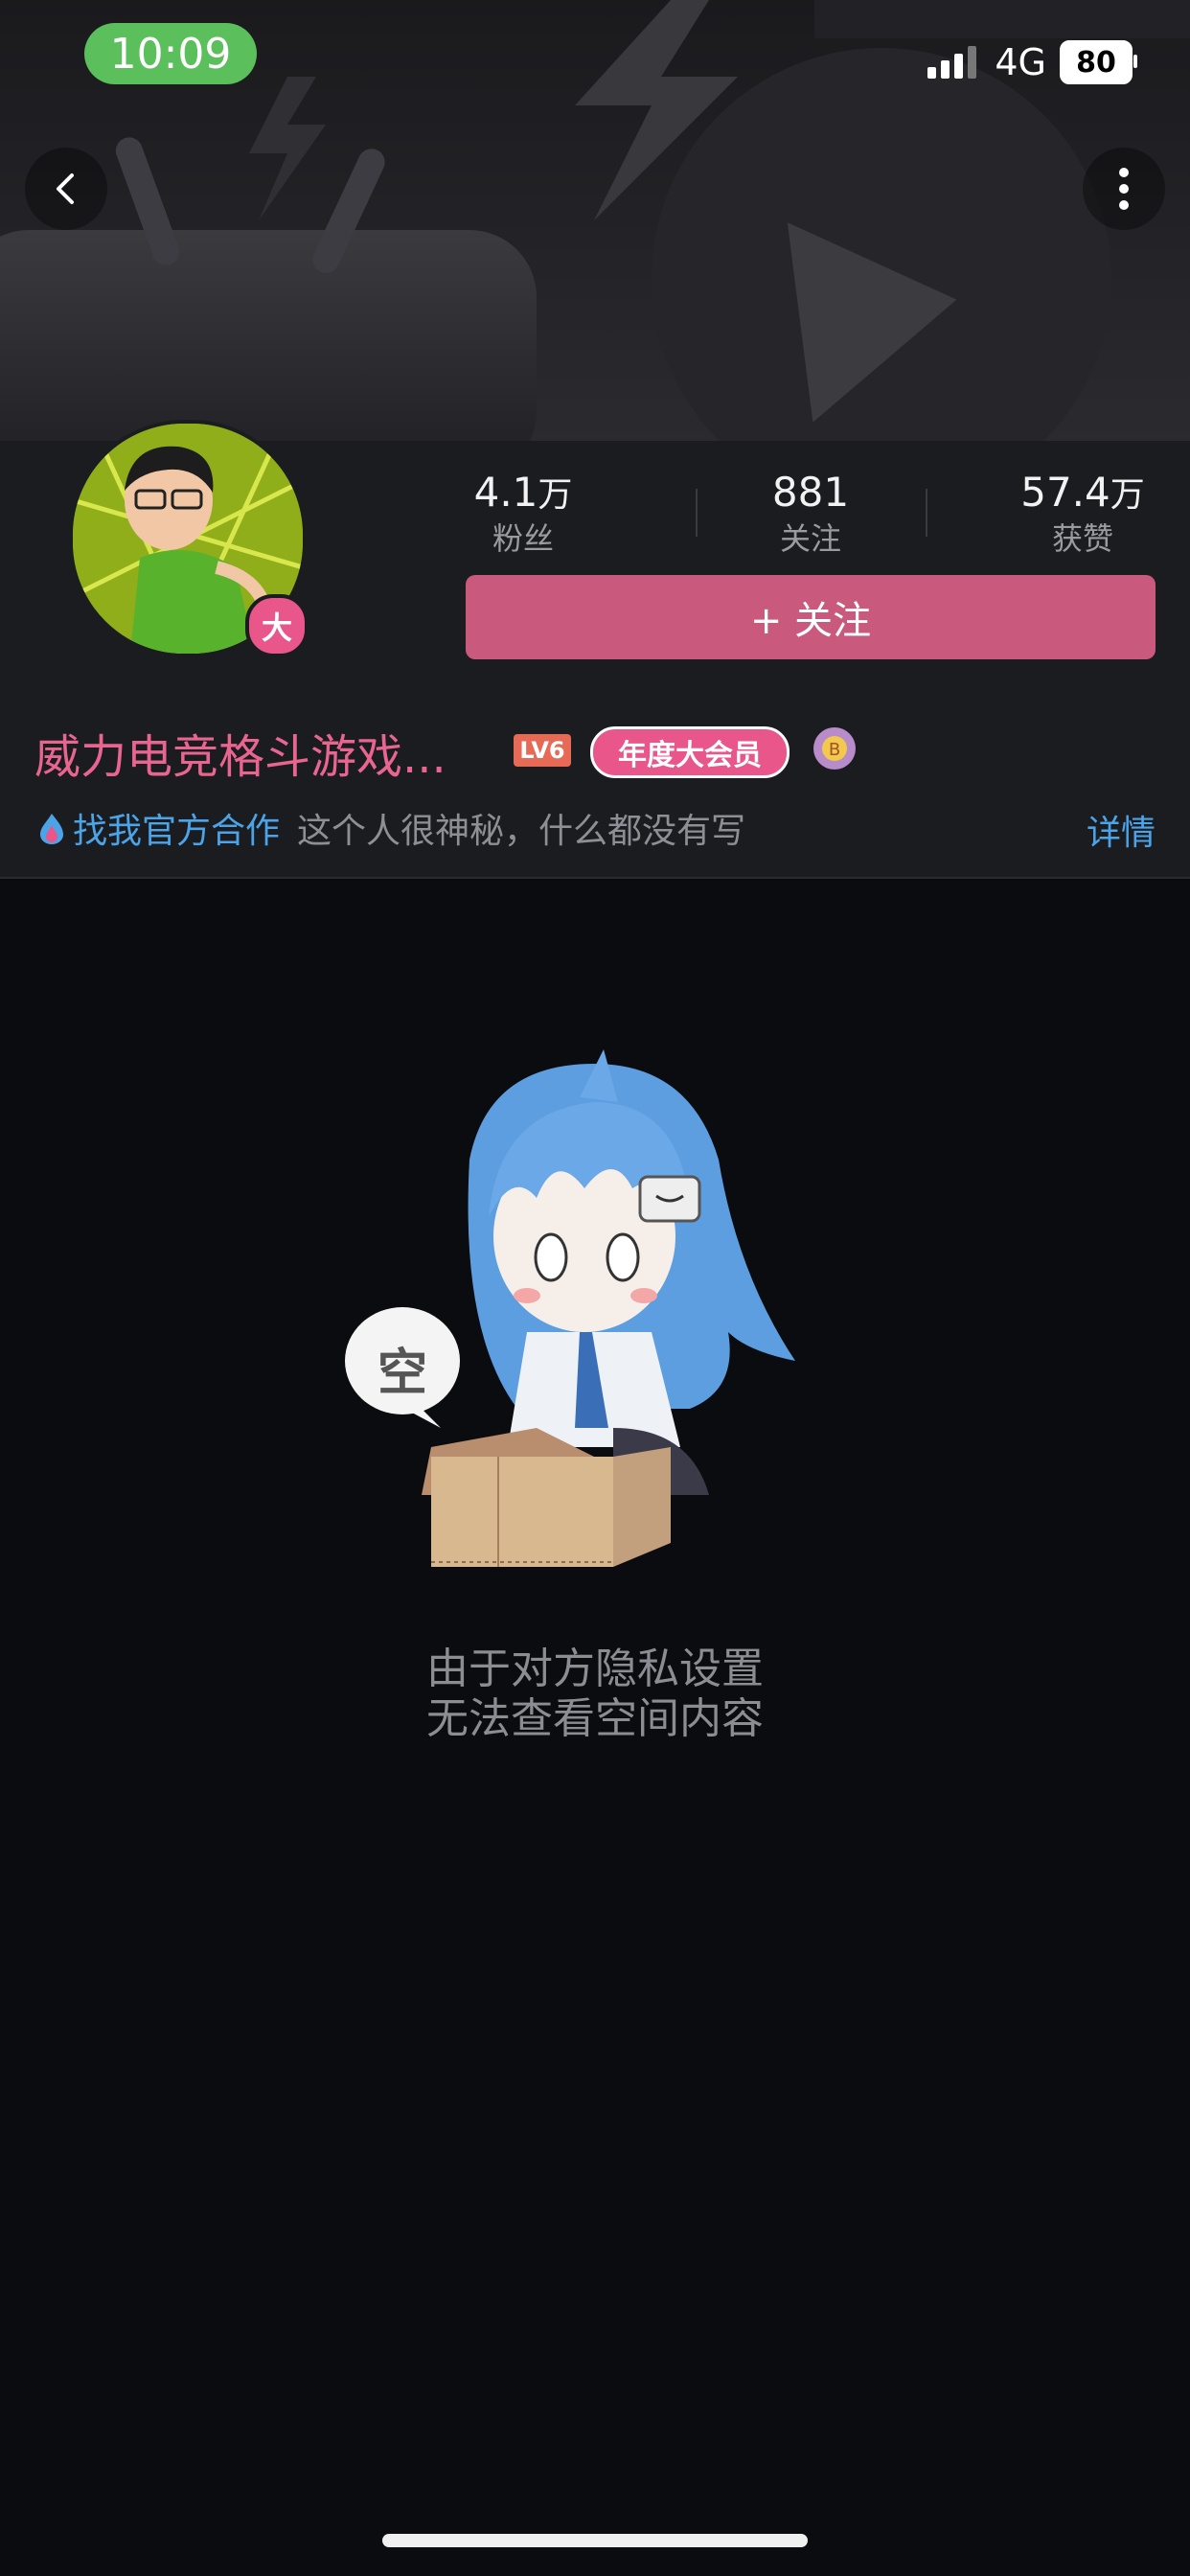 This screenshot has height=2576, width=1190. I want to click on more-vertical-icon, so click(1124, 189).